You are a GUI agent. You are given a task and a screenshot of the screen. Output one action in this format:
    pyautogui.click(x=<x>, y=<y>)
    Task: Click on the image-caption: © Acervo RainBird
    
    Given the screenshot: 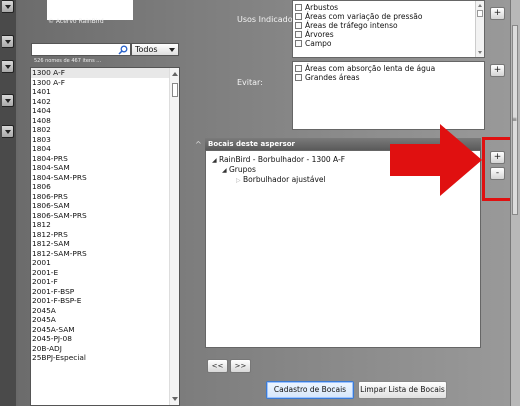 What is the action you would take?
    pyautogui.click(x=76, y=21)
    